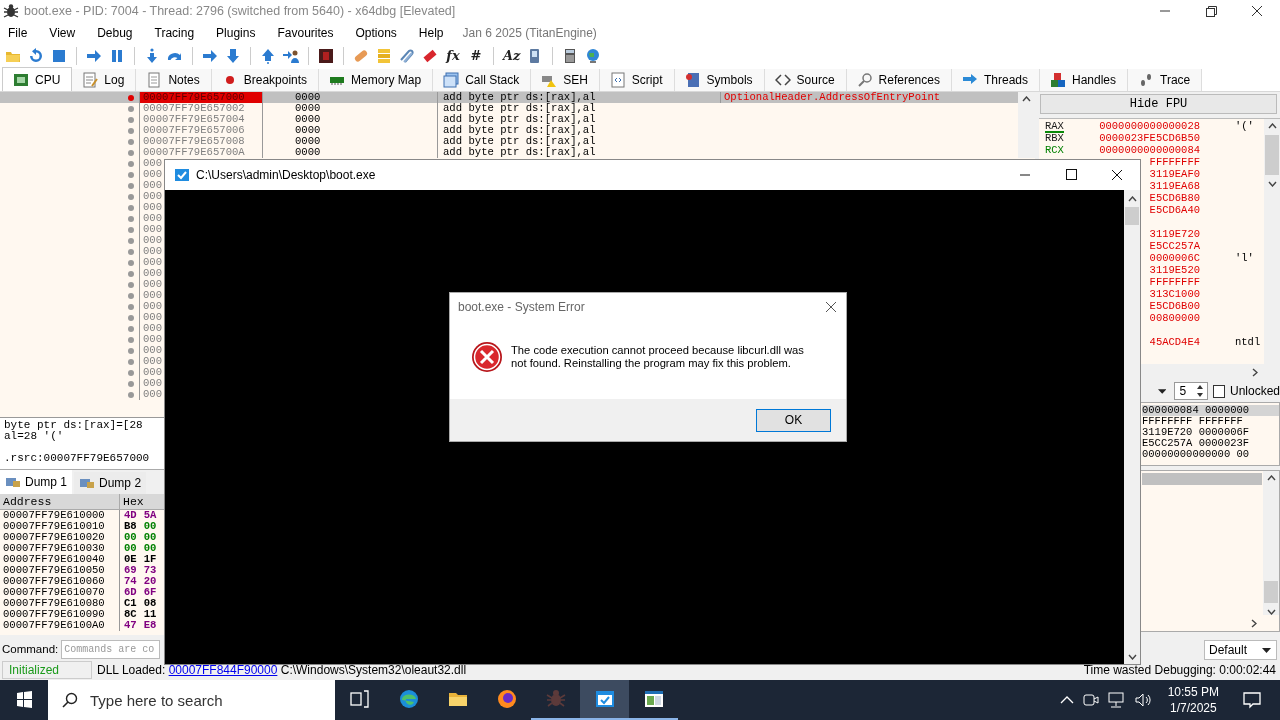 The height and width of the screenshot is (720, 1280). Describe the element at coordinates (1174, 234) in the screenshot. I see `register-value: 3119E720` at that location.